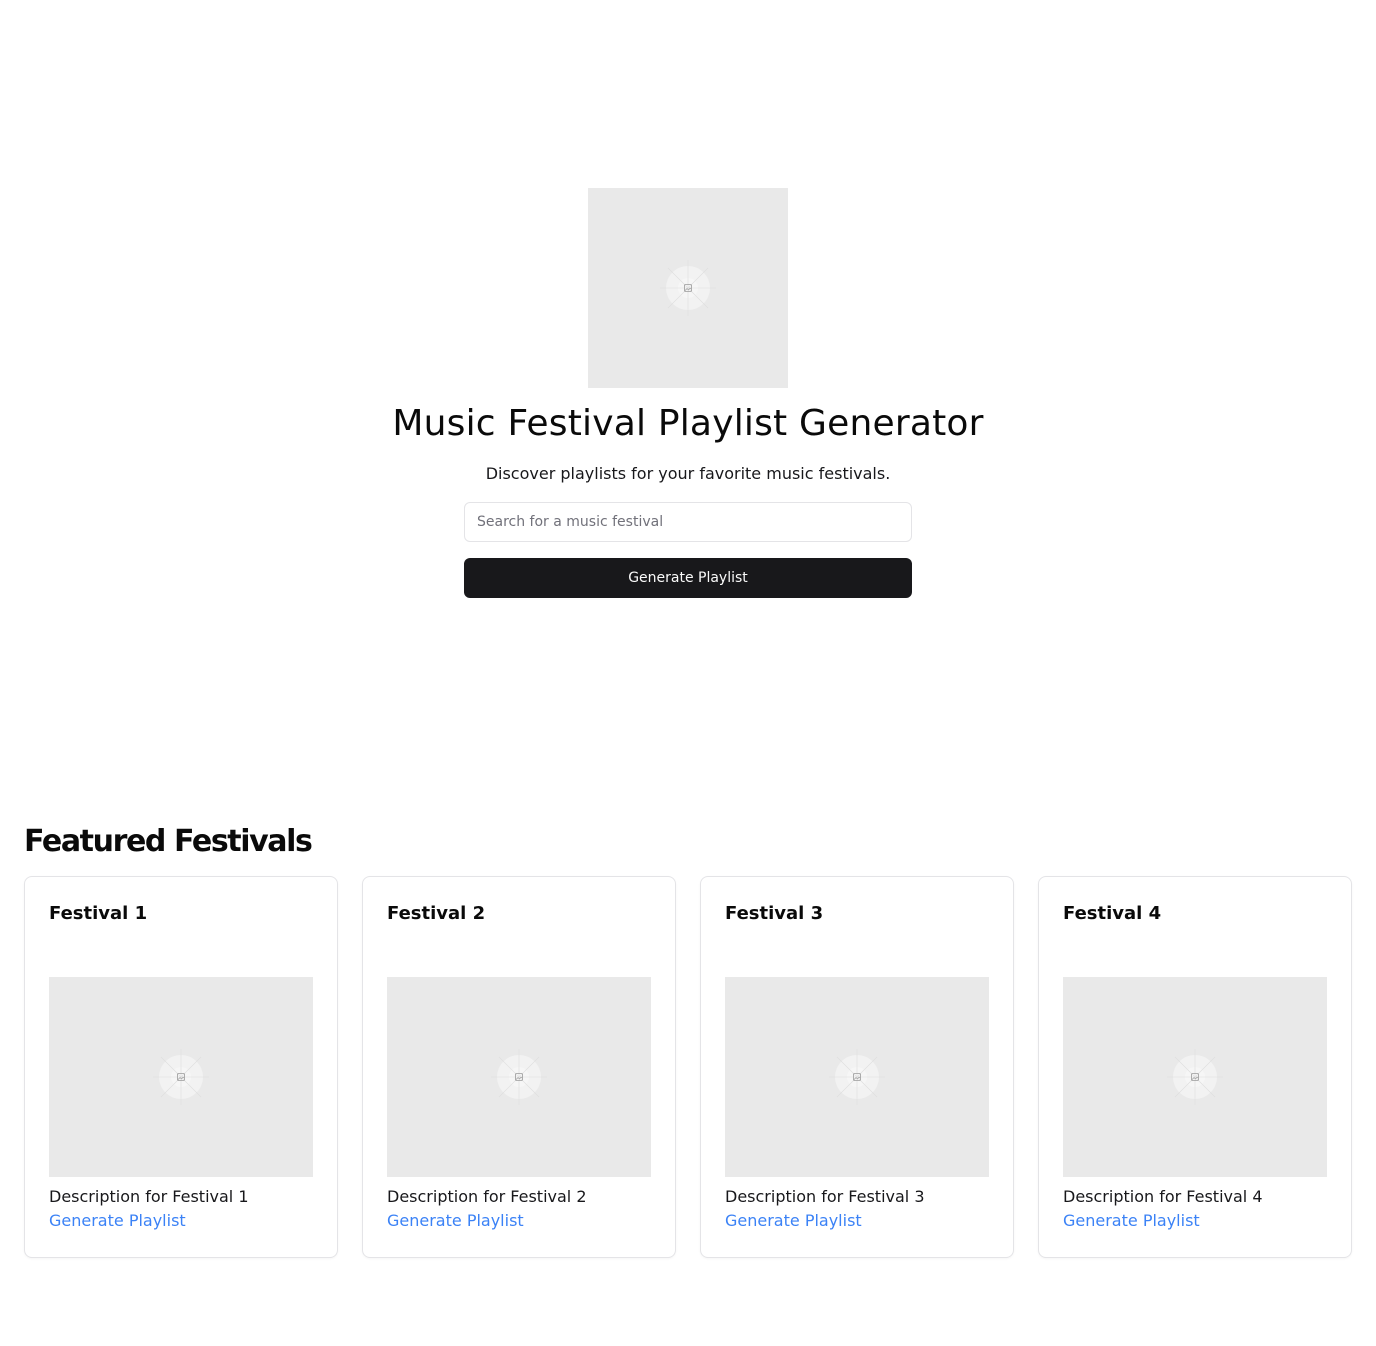 The width and height of the screenshot is (1376, 1346). Describe the element at coordinates (688, 578) in the screenshot. I see `generate-playlist-button: Generate Playlist` at that location.